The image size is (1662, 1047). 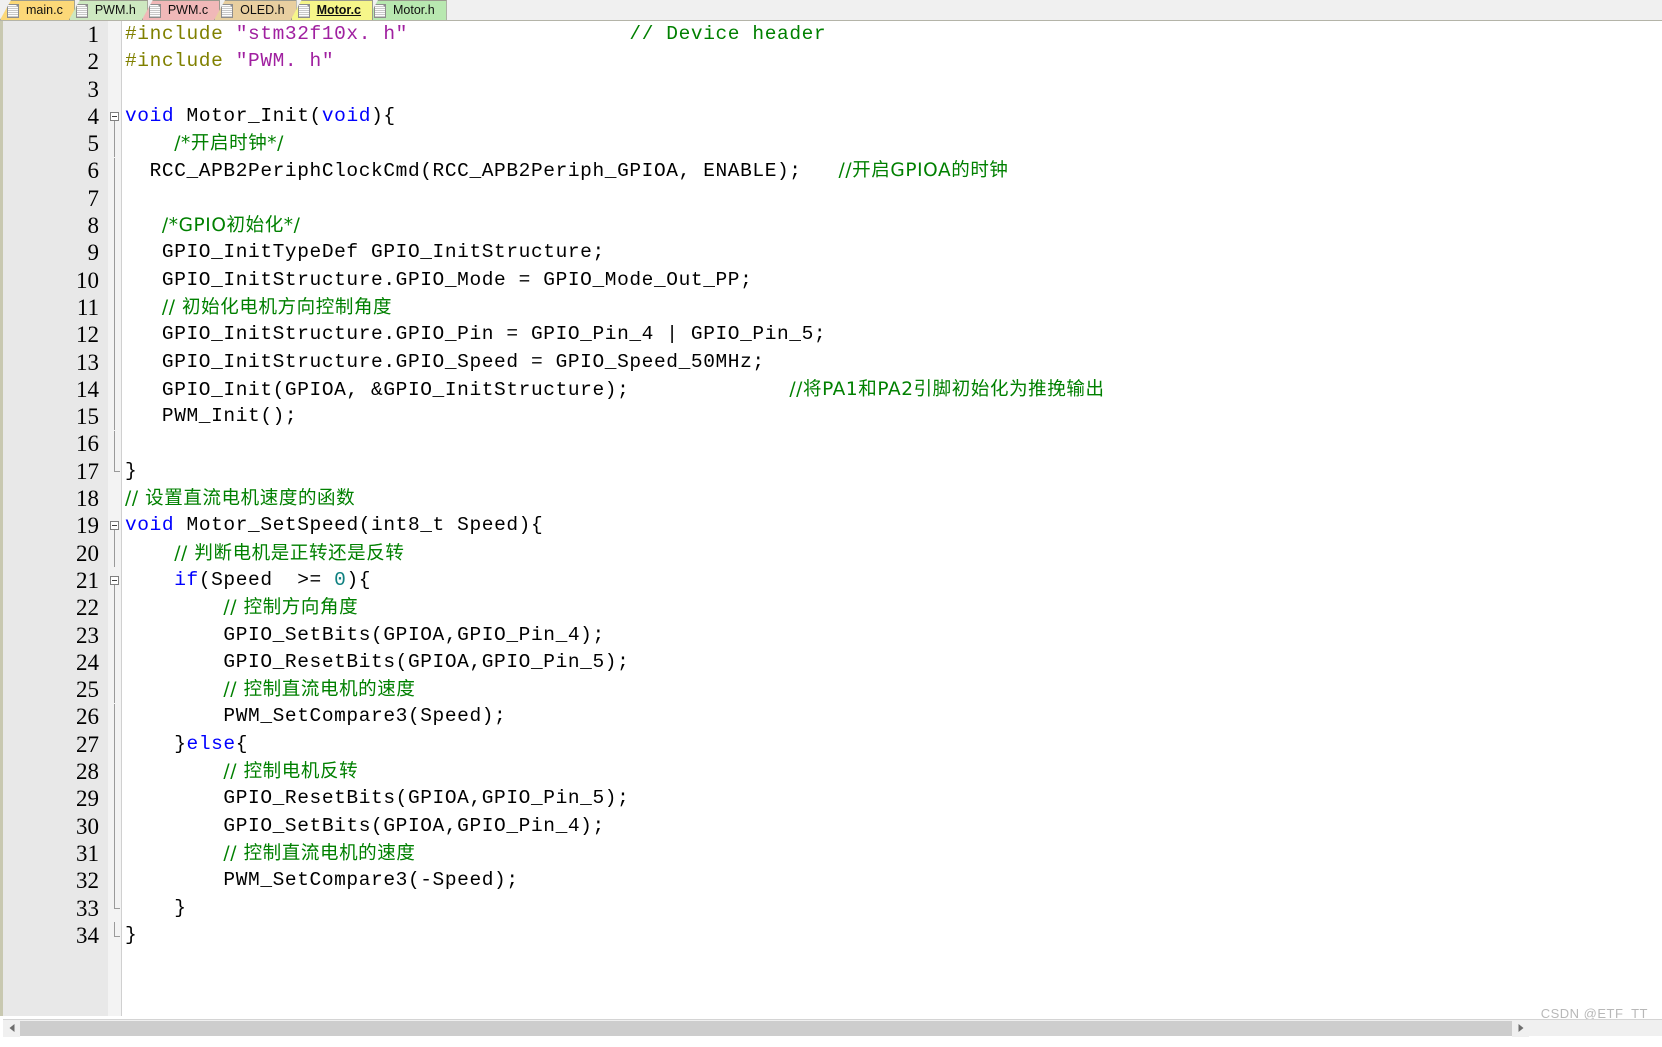 What do you see at coordinates (87, 608) in the screenshot?
I see `line-number: 22` at bounding box center [87, 608].